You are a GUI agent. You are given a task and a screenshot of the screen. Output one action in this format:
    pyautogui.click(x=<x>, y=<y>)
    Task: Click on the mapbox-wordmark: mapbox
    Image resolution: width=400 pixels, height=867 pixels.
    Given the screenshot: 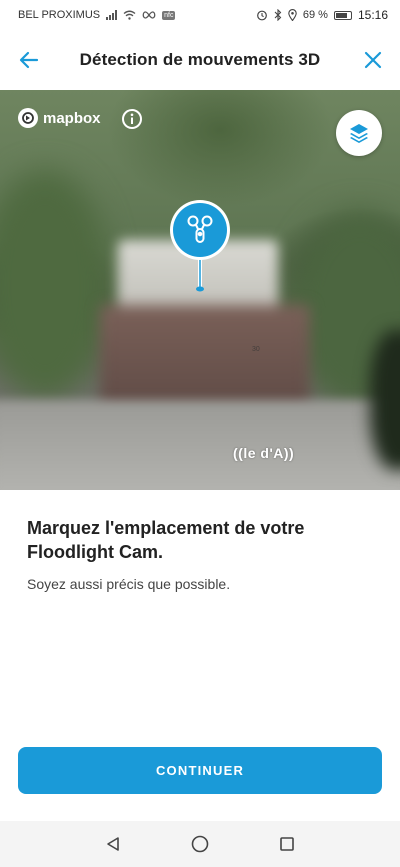 What is the action you would take?
    pyautogui.click(x=72, y=118)
    